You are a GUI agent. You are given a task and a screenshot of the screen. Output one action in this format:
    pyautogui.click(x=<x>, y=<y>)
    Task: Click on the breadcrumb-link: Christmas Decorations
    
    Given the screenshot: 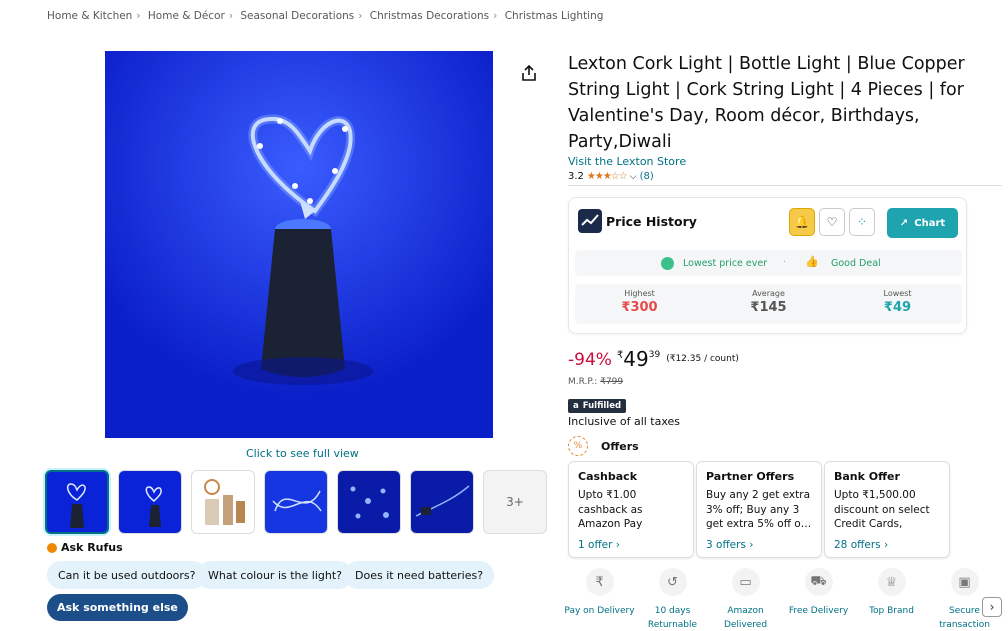 What is the action you would take?
    pyautogui.click(x=429, y=16)
    